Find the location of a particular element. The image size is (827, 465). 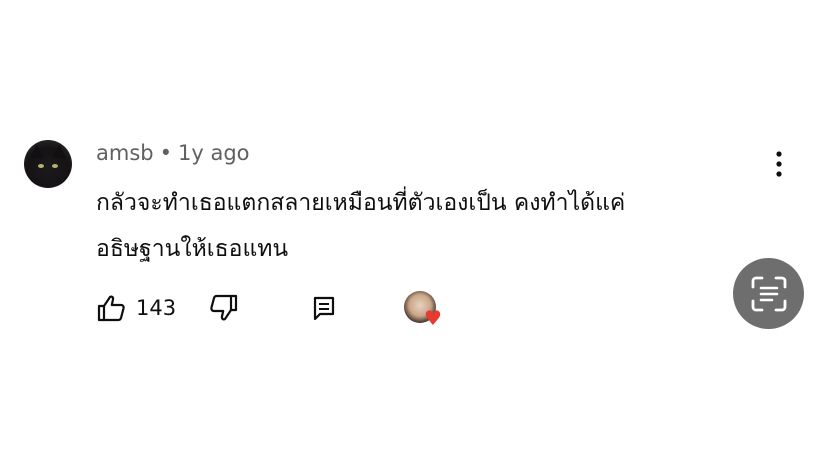

reply-button is located at coordinates (324, 308).